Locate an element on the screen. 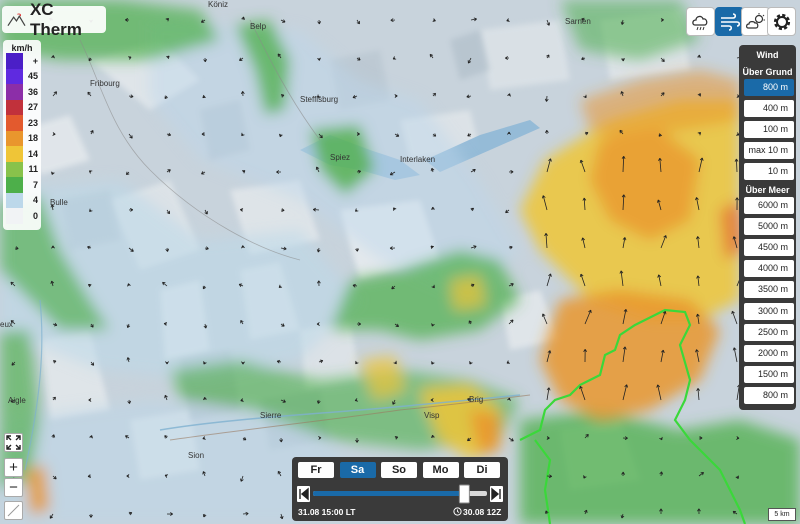  town-label: Köniz is located at coordinates (218, 4).